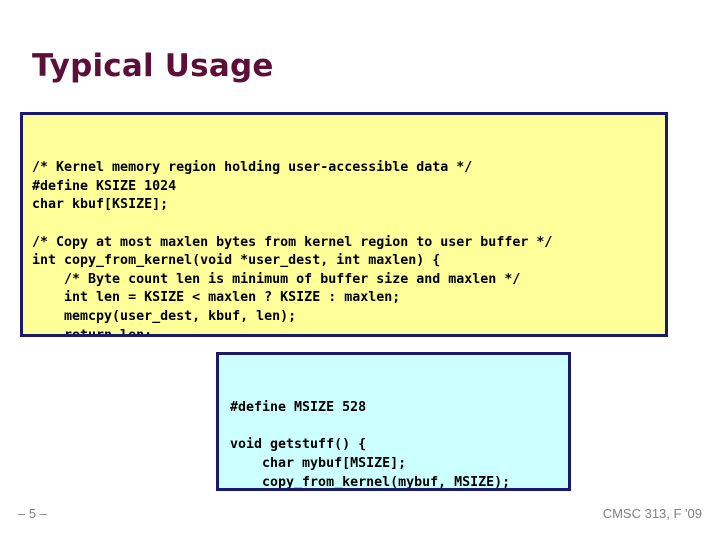 The image size is (720, 540). What do you see at coordinates (153, 65) in the screenshot?
I see `page-title: Typical Usage` at bounding box center [153, 65].